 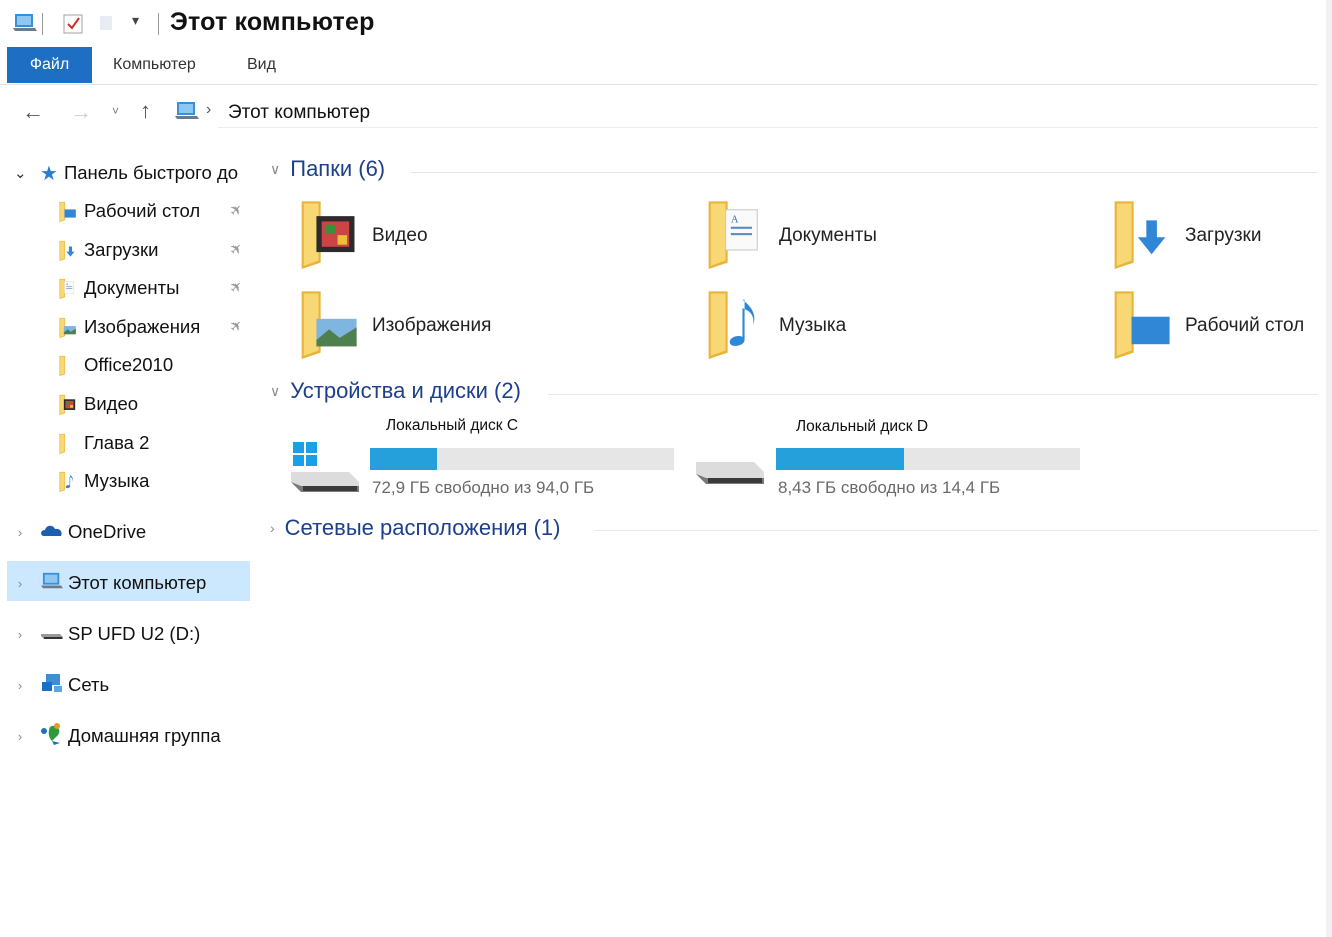 What do you see at coordinates (807, 325) in the screenshot?
I see `folder-tile: Музыка` at bounding box center [807, 325].